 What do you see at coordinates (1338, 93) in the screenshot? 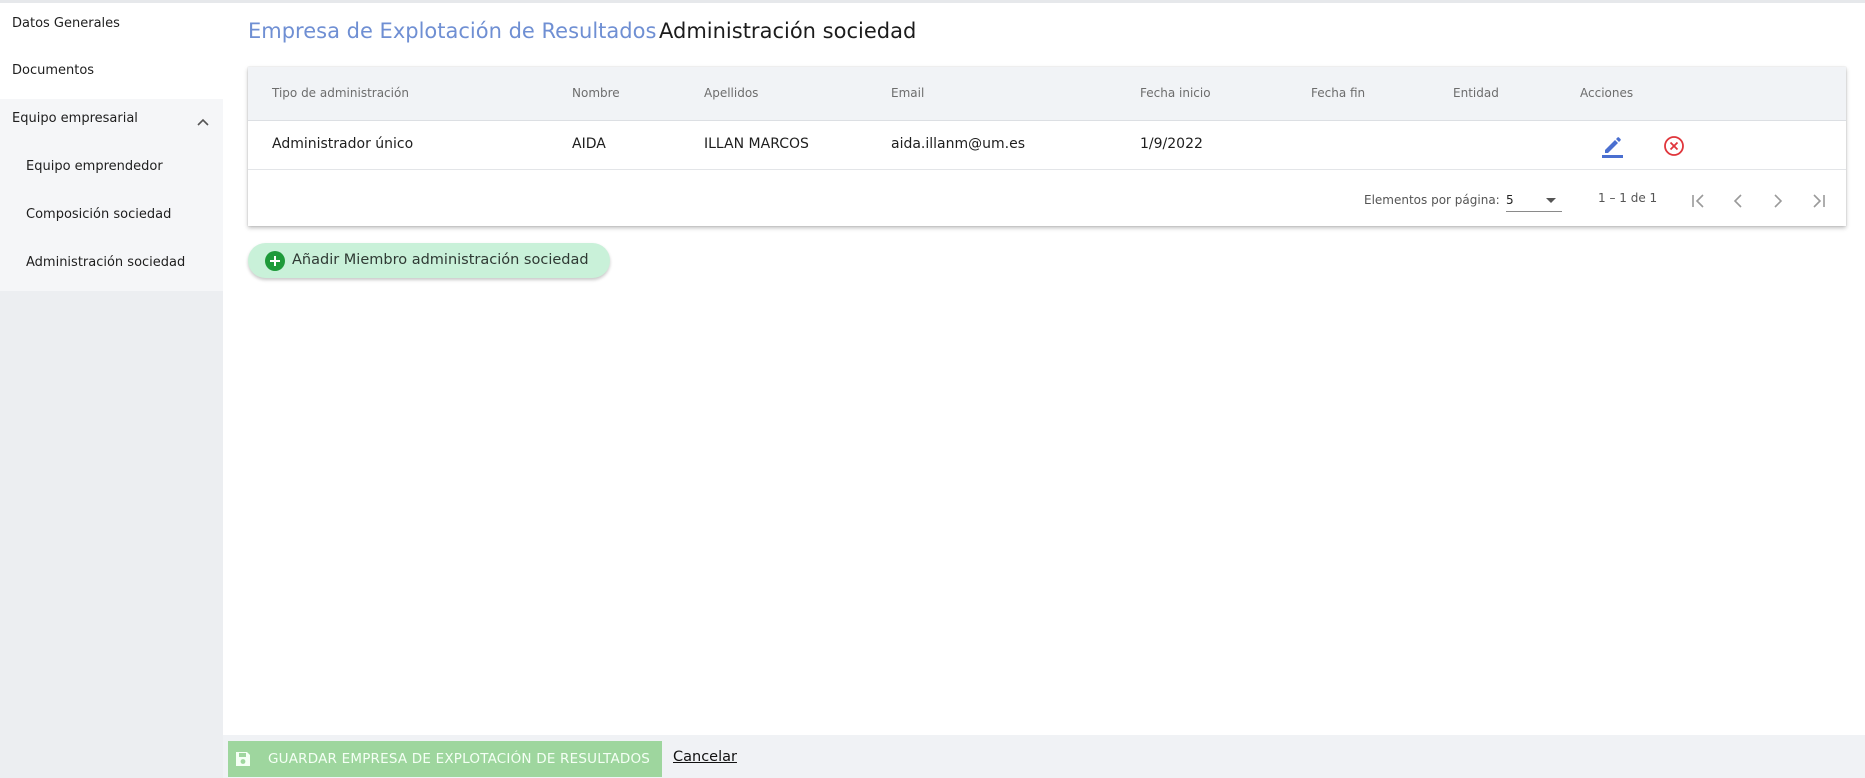
I see `column-header-fecha-fin: Fecha fin` at bounding box center [1338, 93].